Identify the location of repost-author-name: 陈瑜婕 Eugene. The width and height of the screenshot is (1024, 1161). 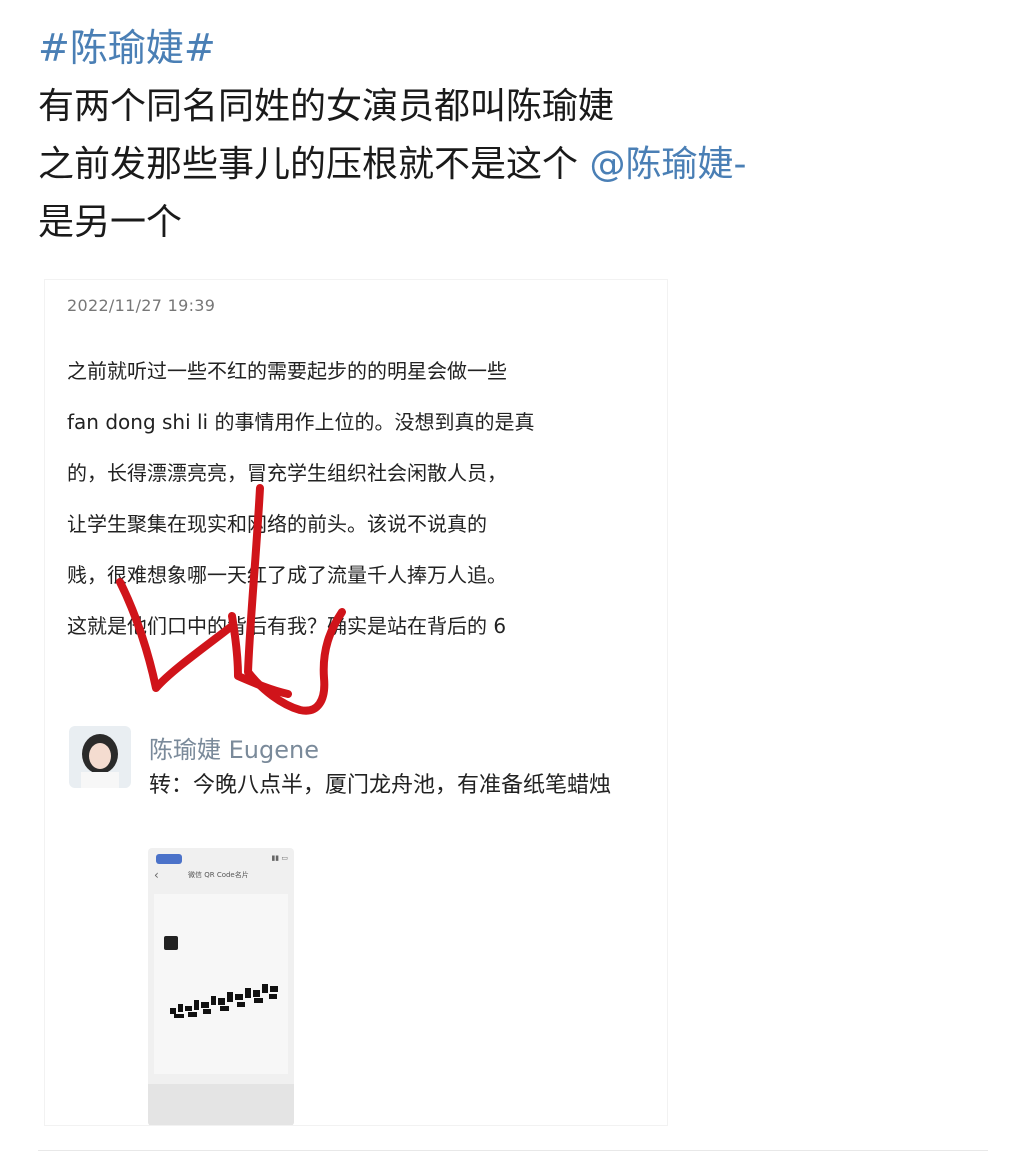
(234, 747).